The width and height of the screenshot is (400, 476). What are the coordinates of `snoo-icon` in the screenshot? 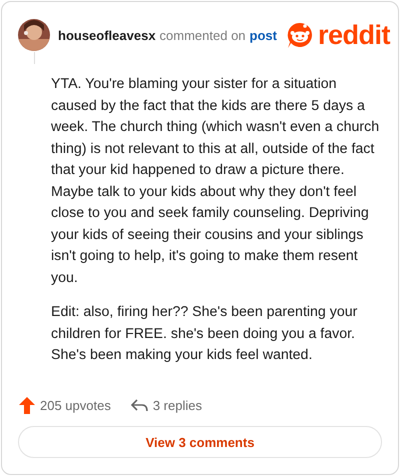 It's located at (300, 35).